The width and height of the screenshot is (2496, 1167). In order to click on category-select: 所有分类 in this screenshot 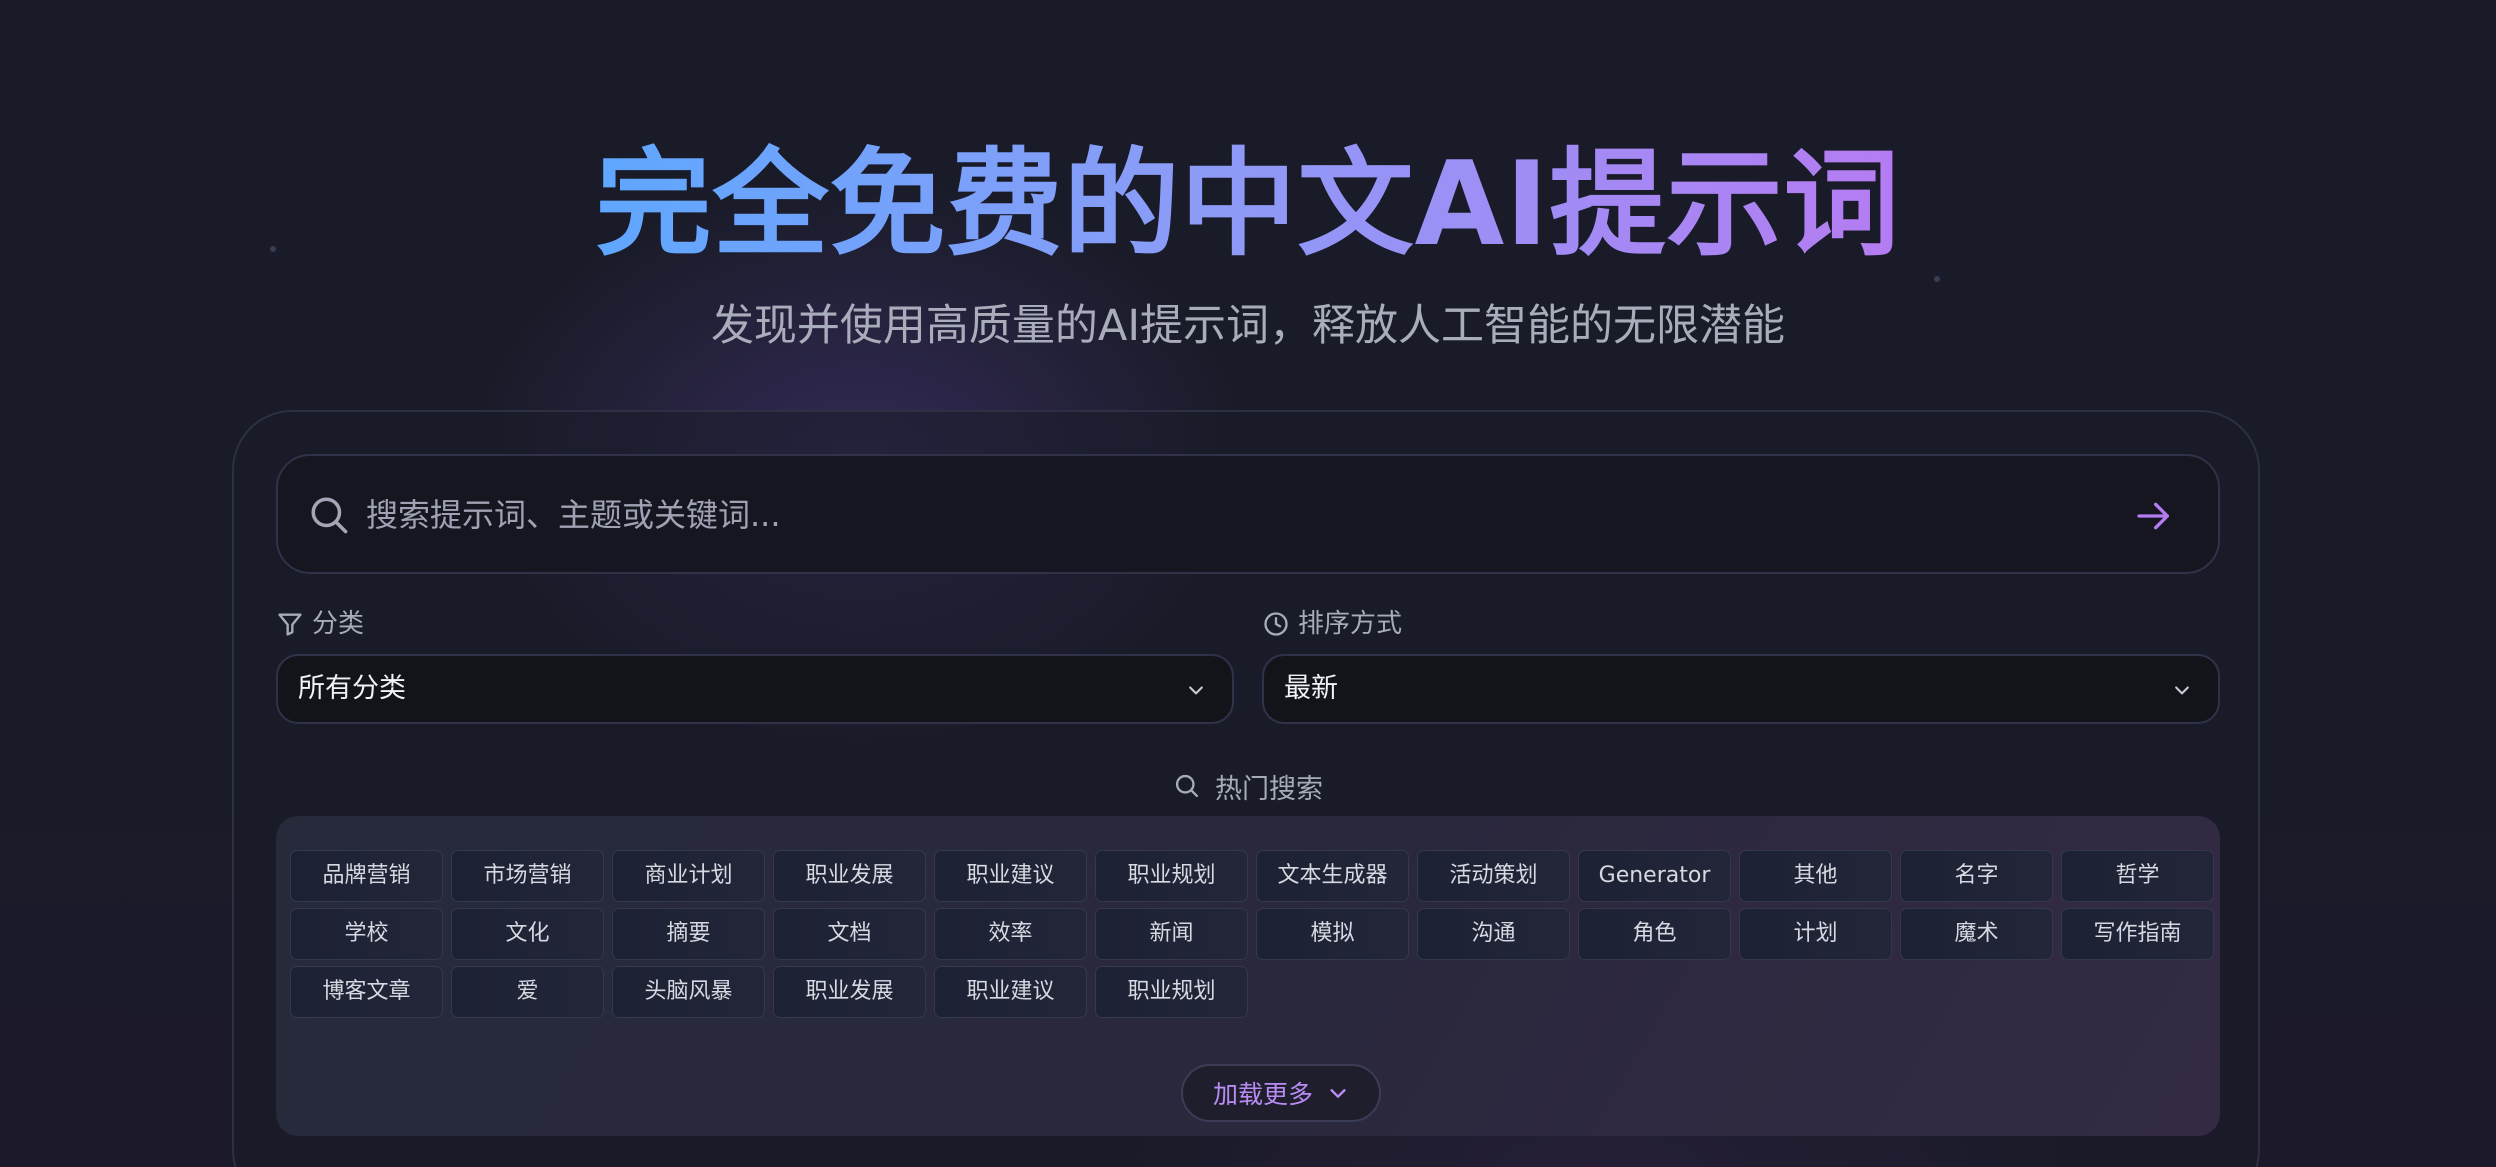, I will do `click(755, 689)`.